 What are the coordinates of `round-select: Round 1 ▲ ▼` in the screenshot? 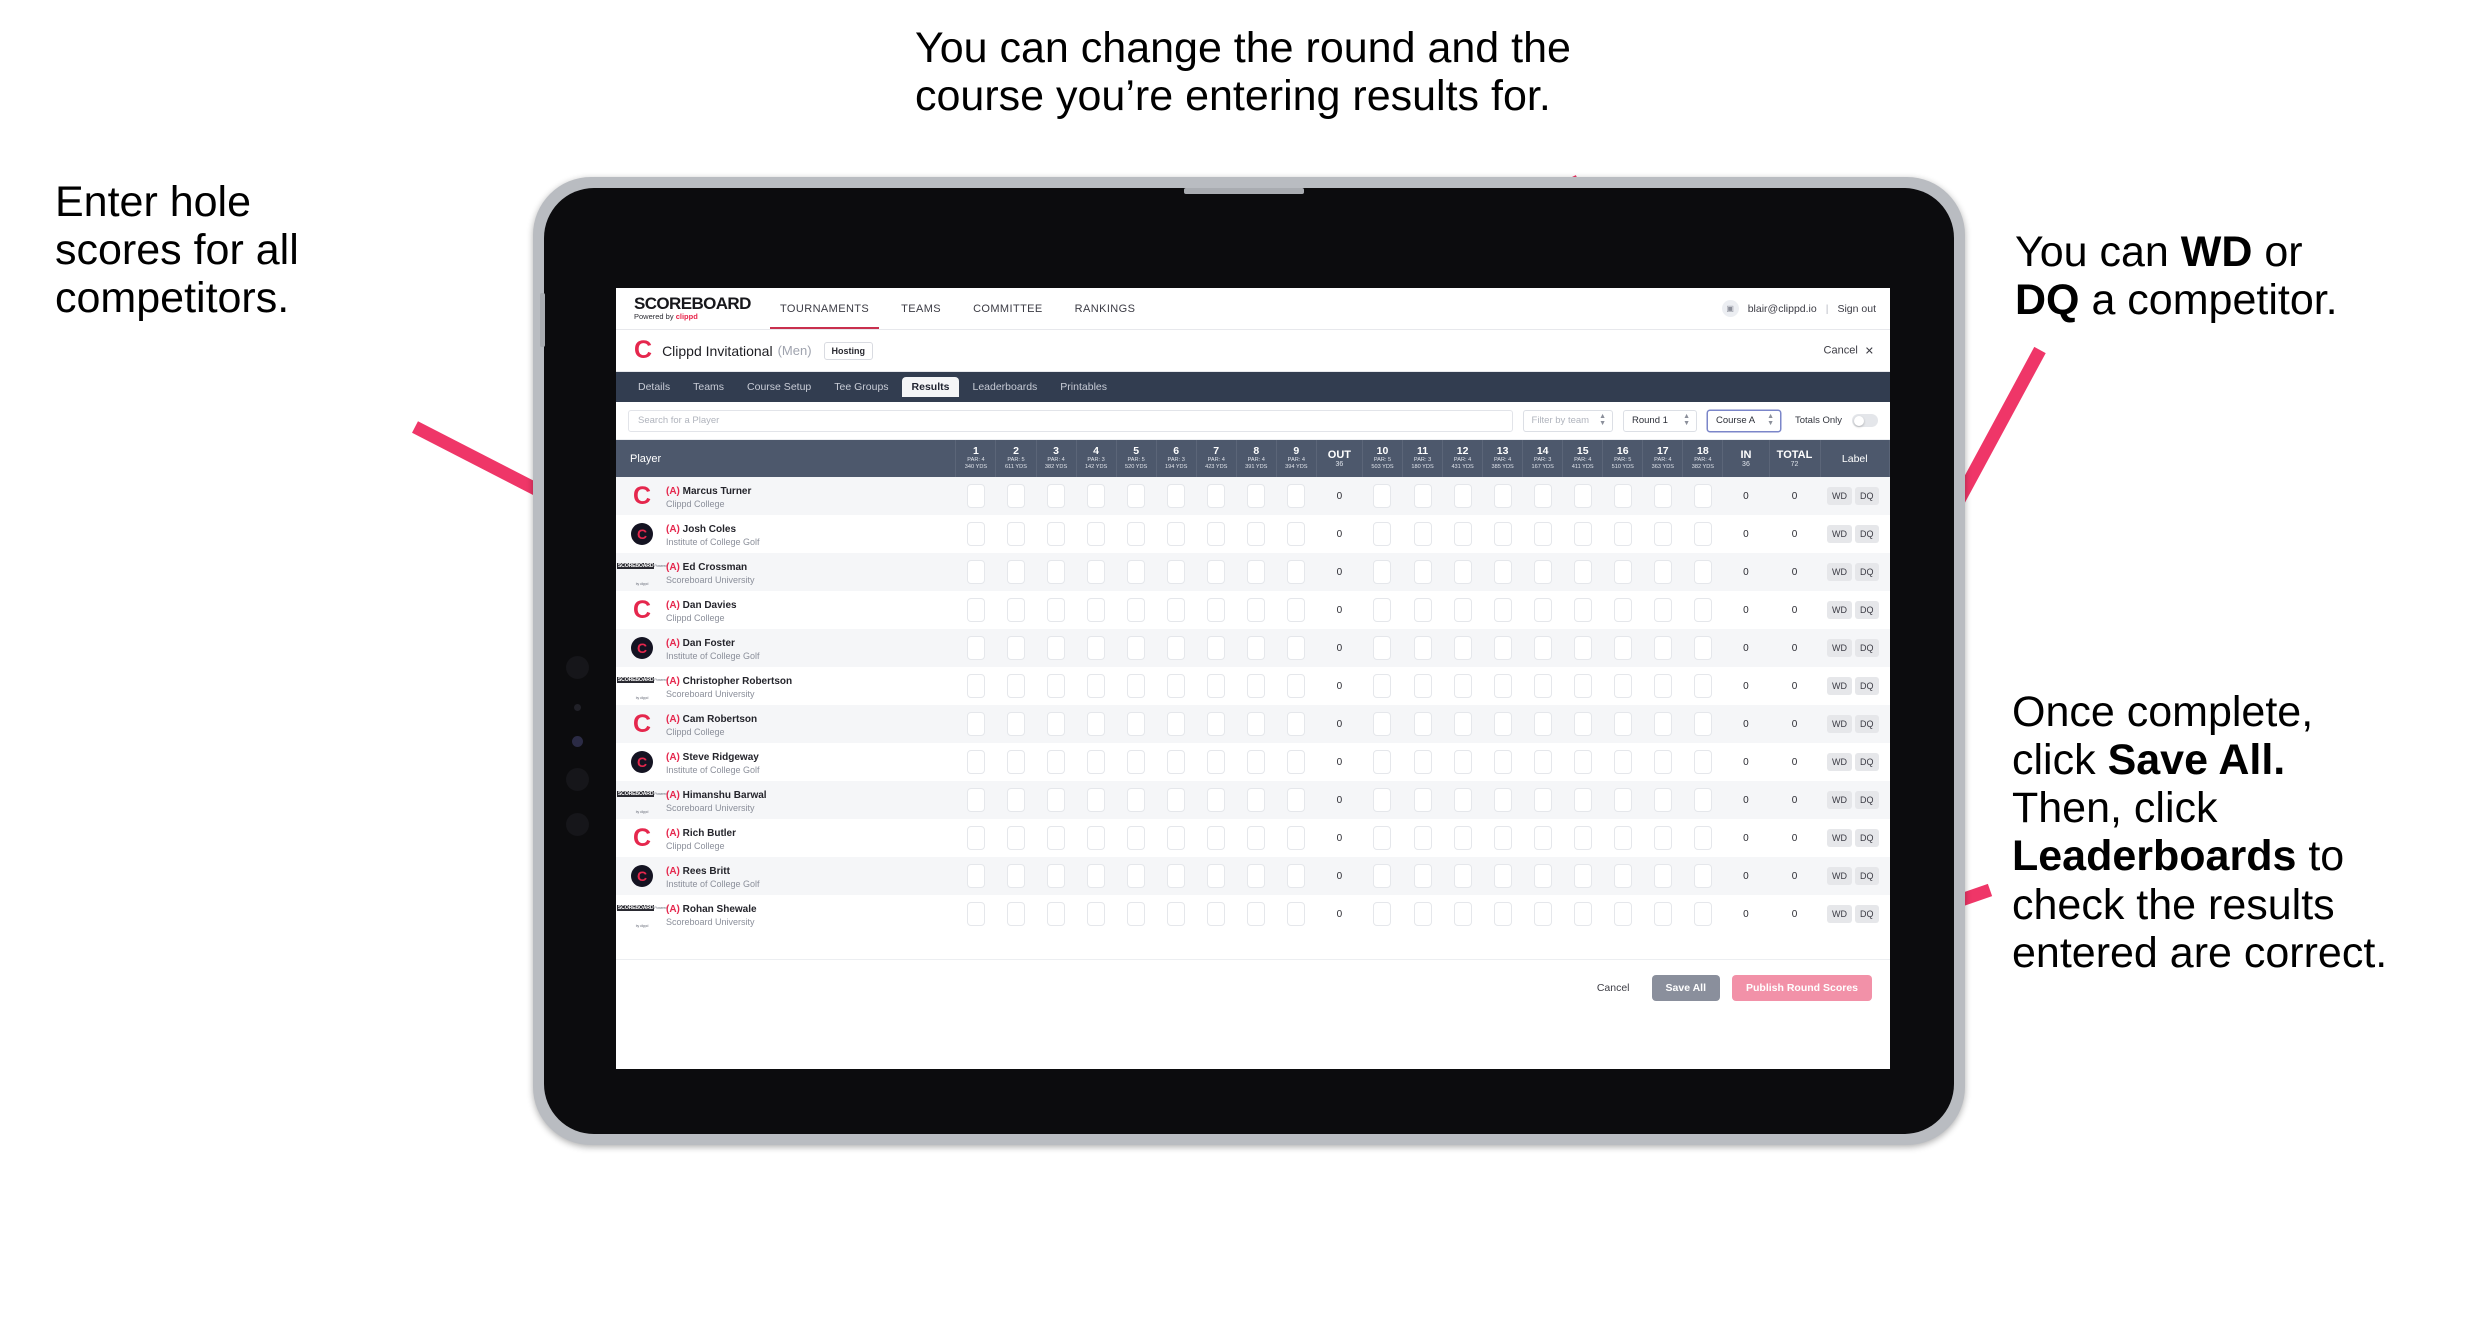 It's located at (1660, 420).